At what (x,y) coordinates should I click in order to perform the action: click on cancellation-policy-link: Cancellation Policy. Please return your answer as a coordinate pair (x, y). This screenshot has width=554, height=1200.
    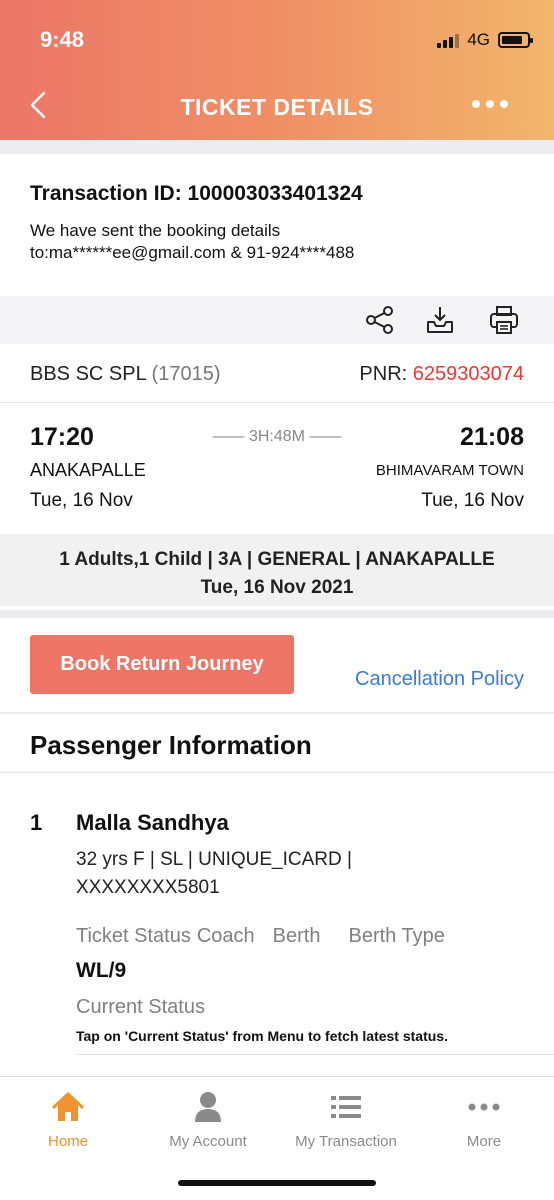
    Looking at the image, I should click on (439, 679).